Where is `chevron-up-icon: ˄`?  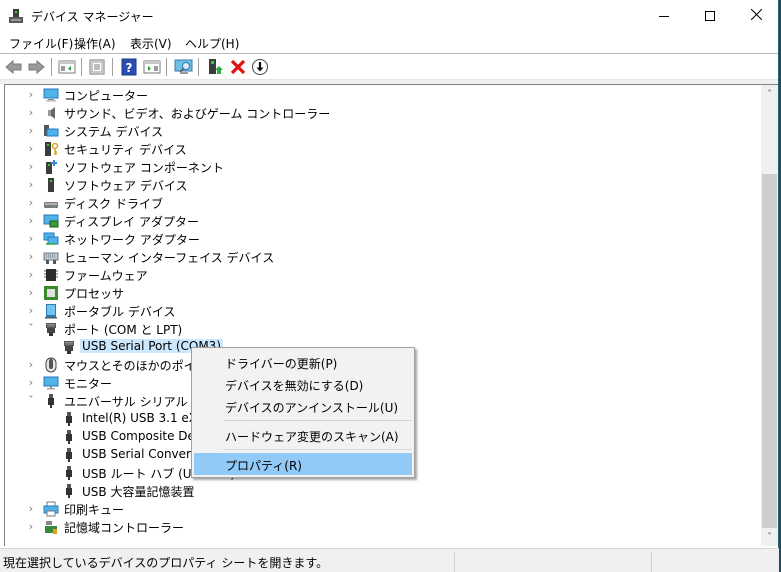
chevron-up-icon: ˄ is located at coordinates (769, 94).